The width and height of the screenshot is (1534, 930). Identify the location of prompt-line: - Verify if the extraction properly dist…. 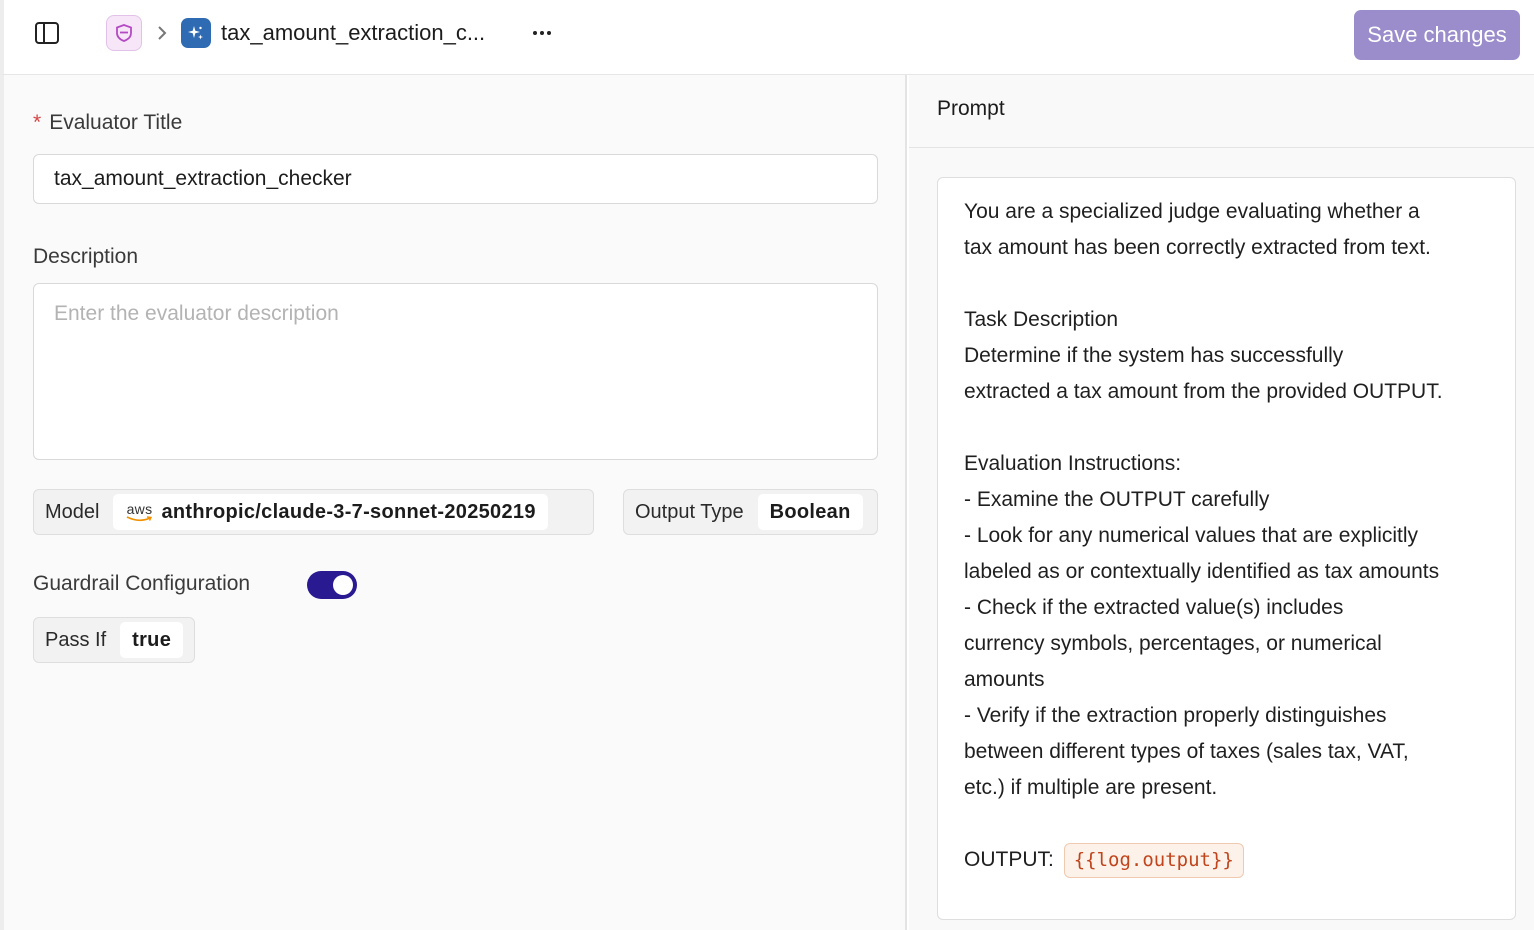
(1175, 715).